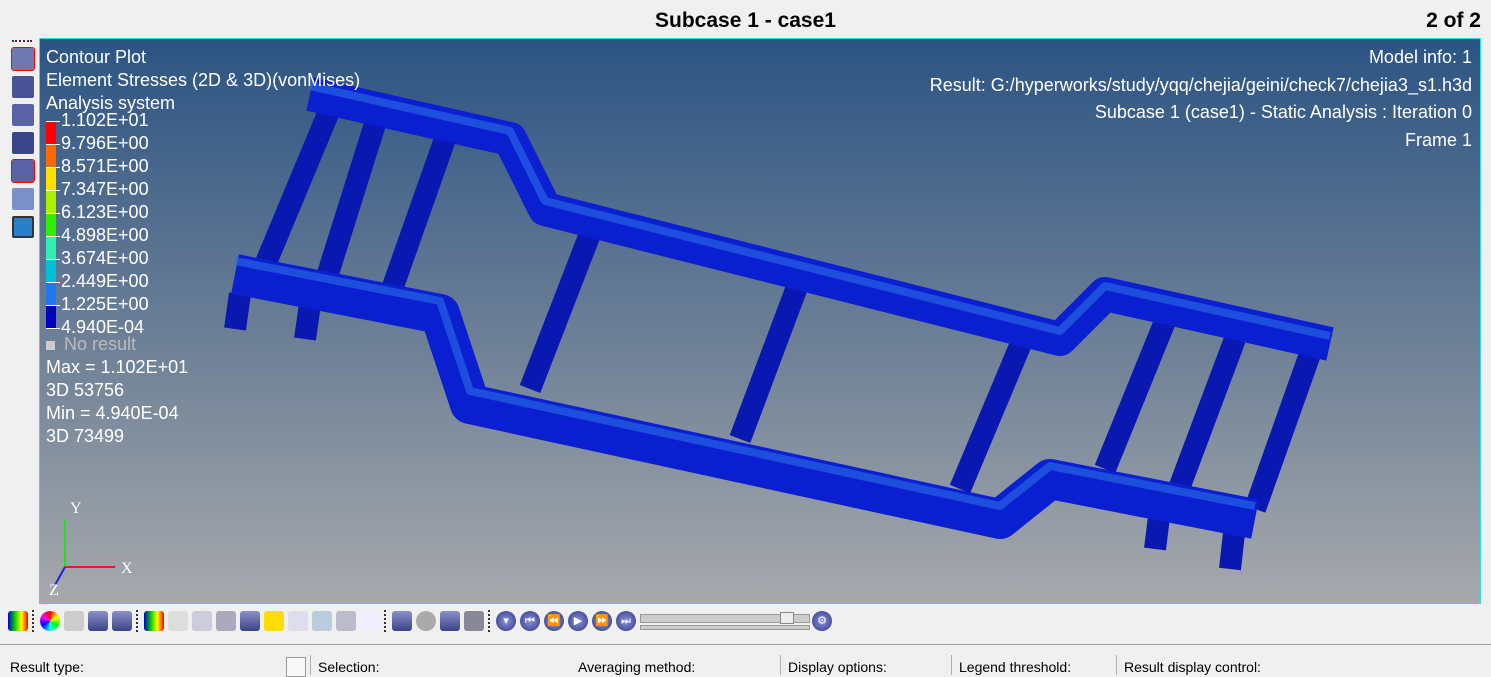 Image resolution: width=1491 pixels, height=677 pixels. I want to click on last-frame-button: ⏭, so click(626, 621).